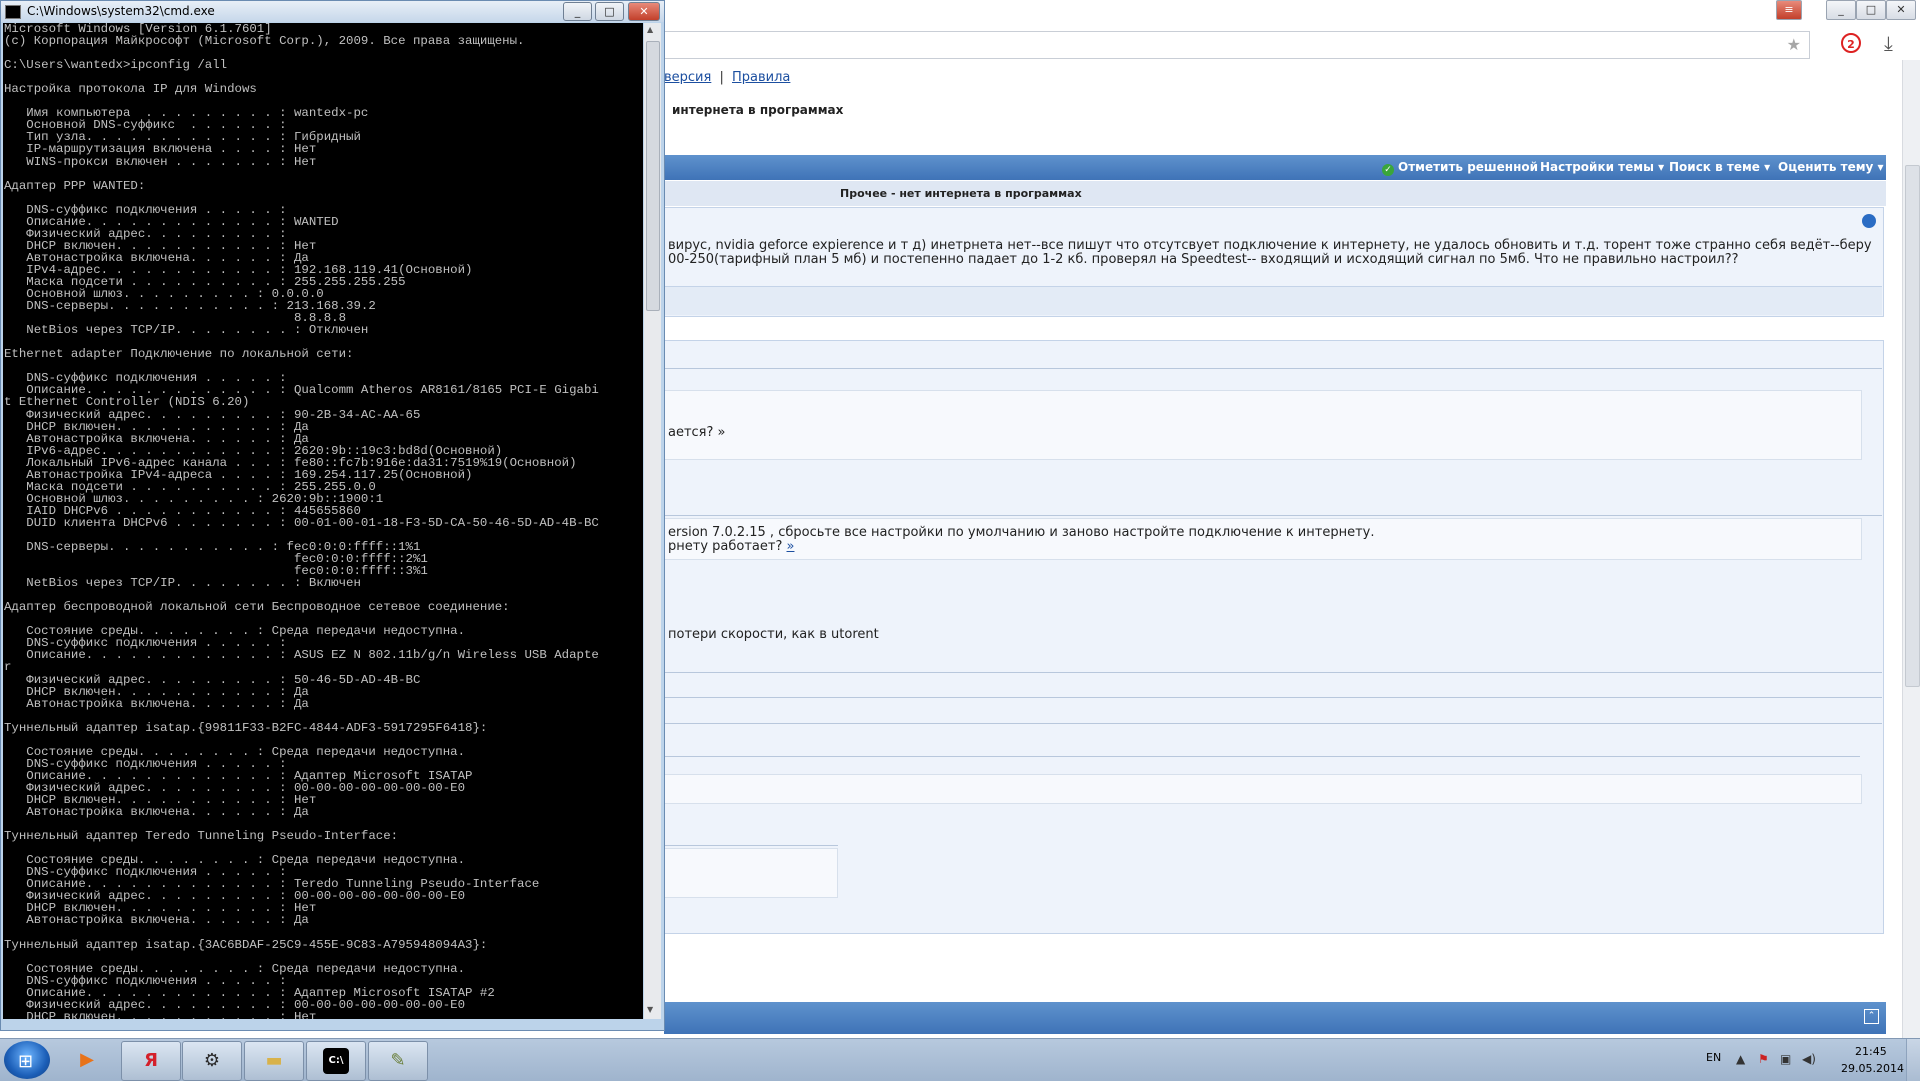 The image size is (1920, 1081). What do you see at coordinates (725, 546) in the screenshot?
I see `reply-text: рнету работает?` at bounding box center [725, 546].